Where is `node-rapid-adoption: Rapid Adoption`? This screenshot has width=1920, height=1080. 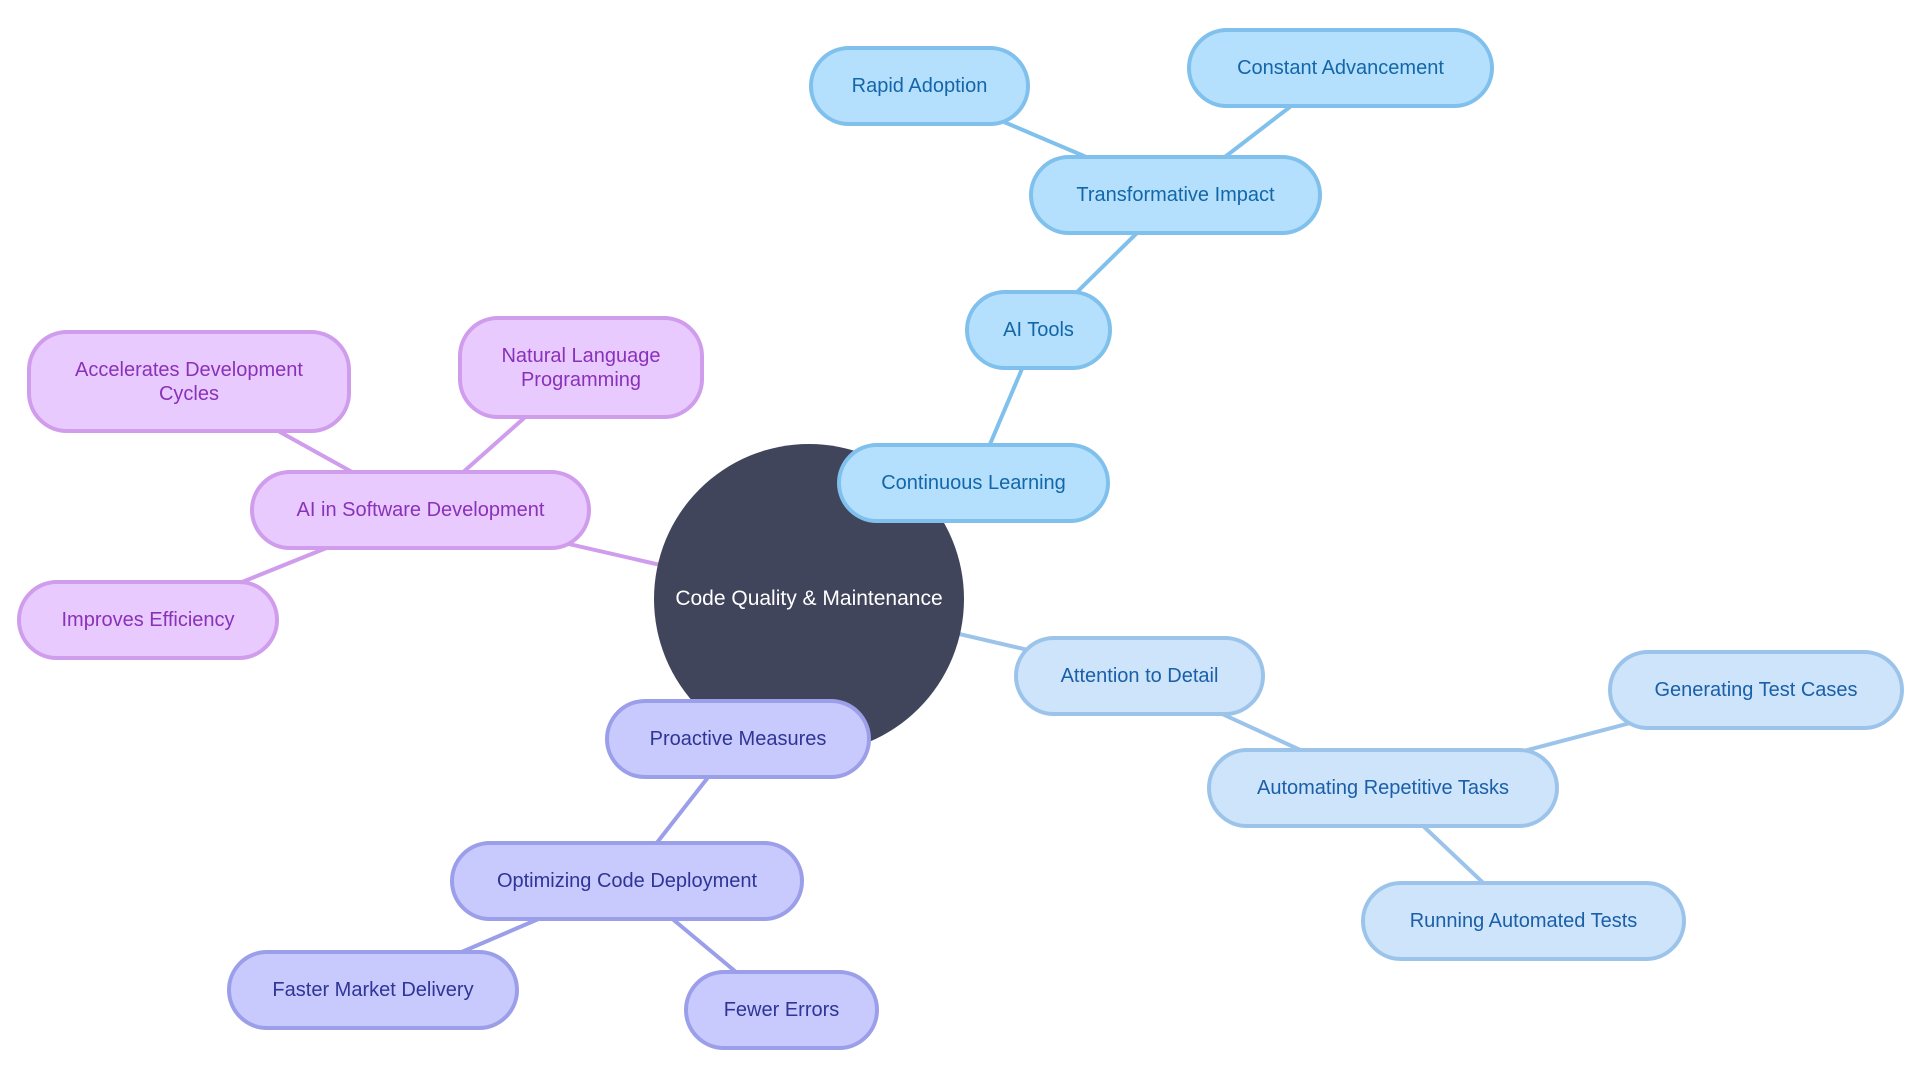
node-rapid-adoption: Rapid Adoption is located at coordinates (919, 86).